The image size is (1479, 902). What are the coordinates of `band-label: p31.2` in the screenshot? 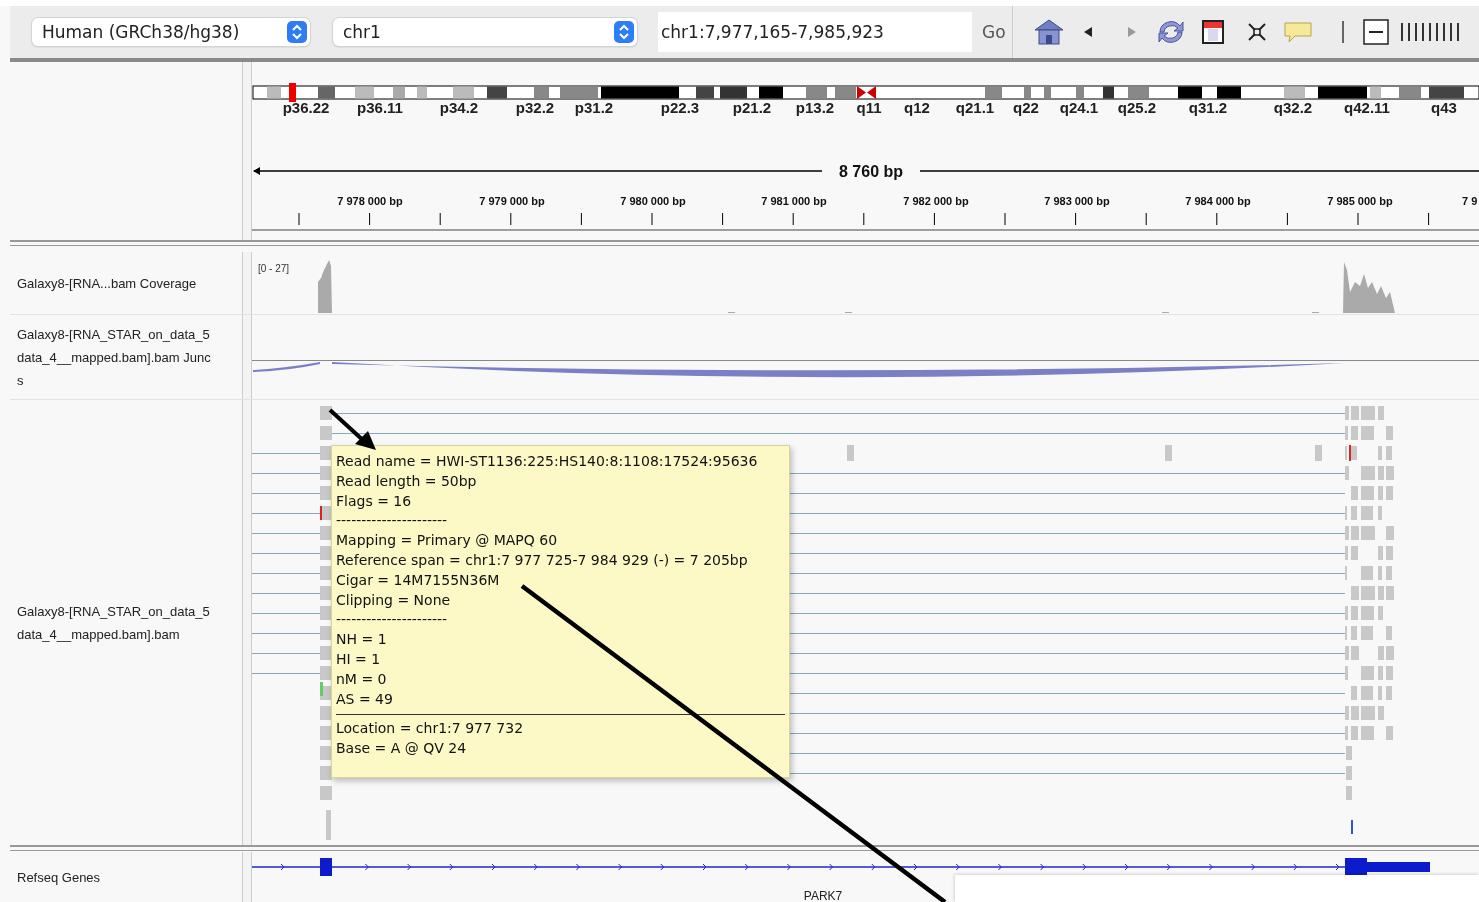 It's located at (594, 107).